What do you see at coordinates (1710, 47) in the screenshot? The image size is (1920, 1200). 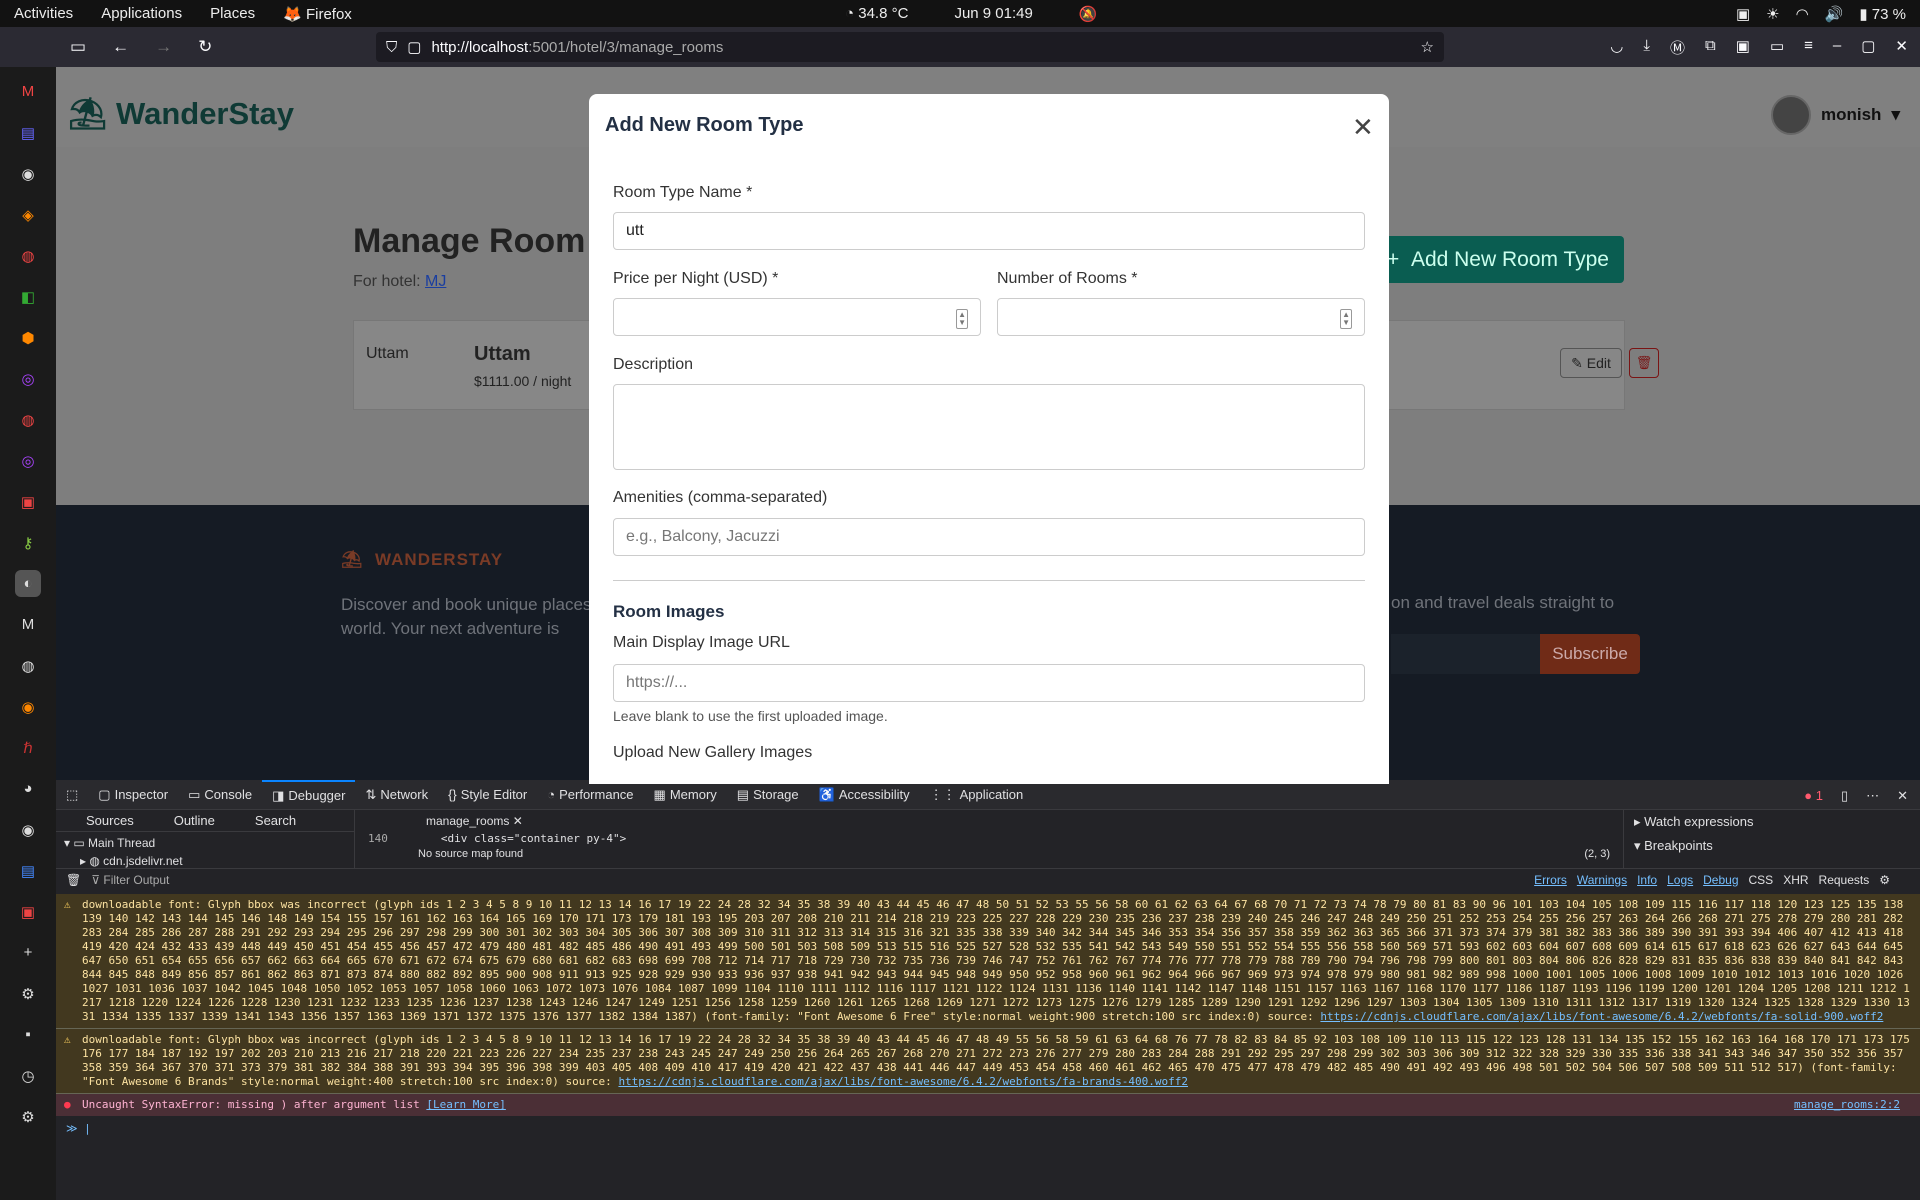 I see `extensions-icon: ⧉` at bounding box center [1710, 47].